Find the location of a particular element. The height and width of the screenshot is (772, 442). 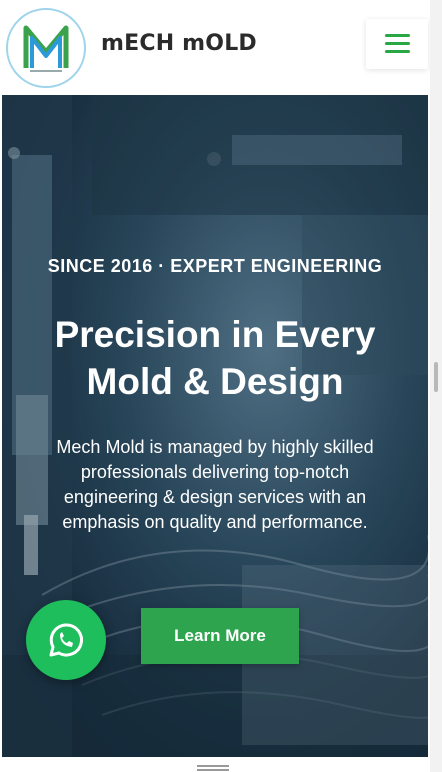

whatsapp-chat-button is located at coordinates (66, 640).